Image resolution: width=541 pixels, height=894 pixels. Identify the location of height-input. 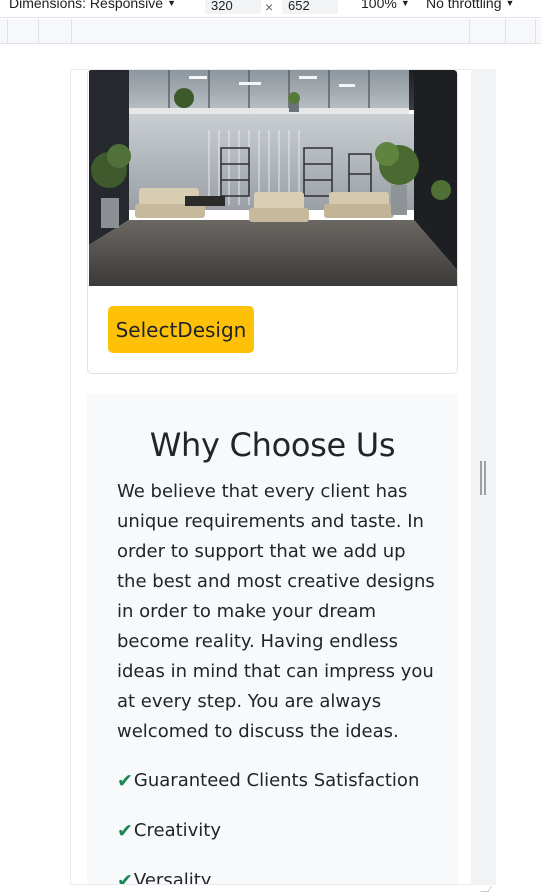
(310, 7).